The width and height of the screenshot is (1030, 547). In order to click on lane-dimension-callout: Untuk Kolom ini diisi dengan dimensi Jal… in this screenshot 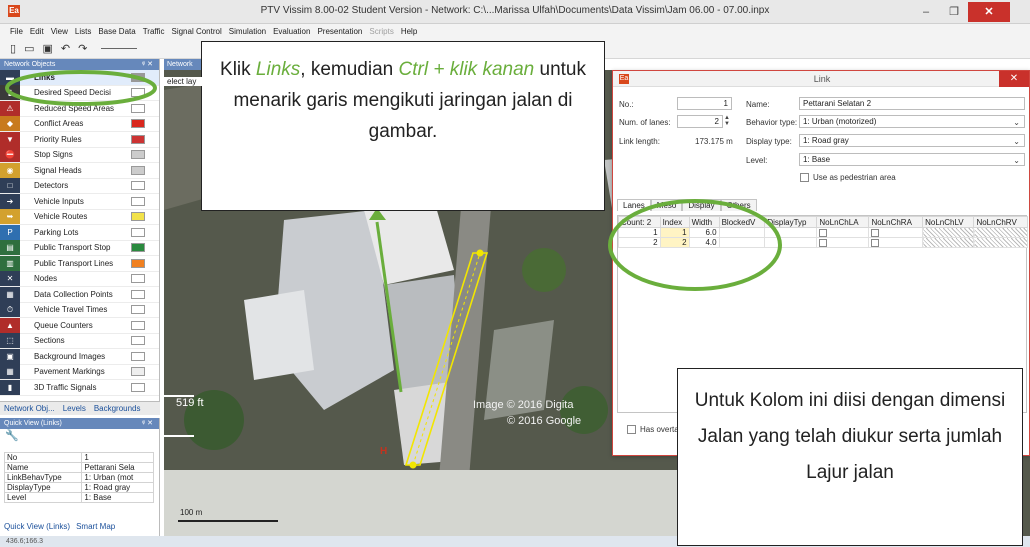, I will do `click(850, 457)`.